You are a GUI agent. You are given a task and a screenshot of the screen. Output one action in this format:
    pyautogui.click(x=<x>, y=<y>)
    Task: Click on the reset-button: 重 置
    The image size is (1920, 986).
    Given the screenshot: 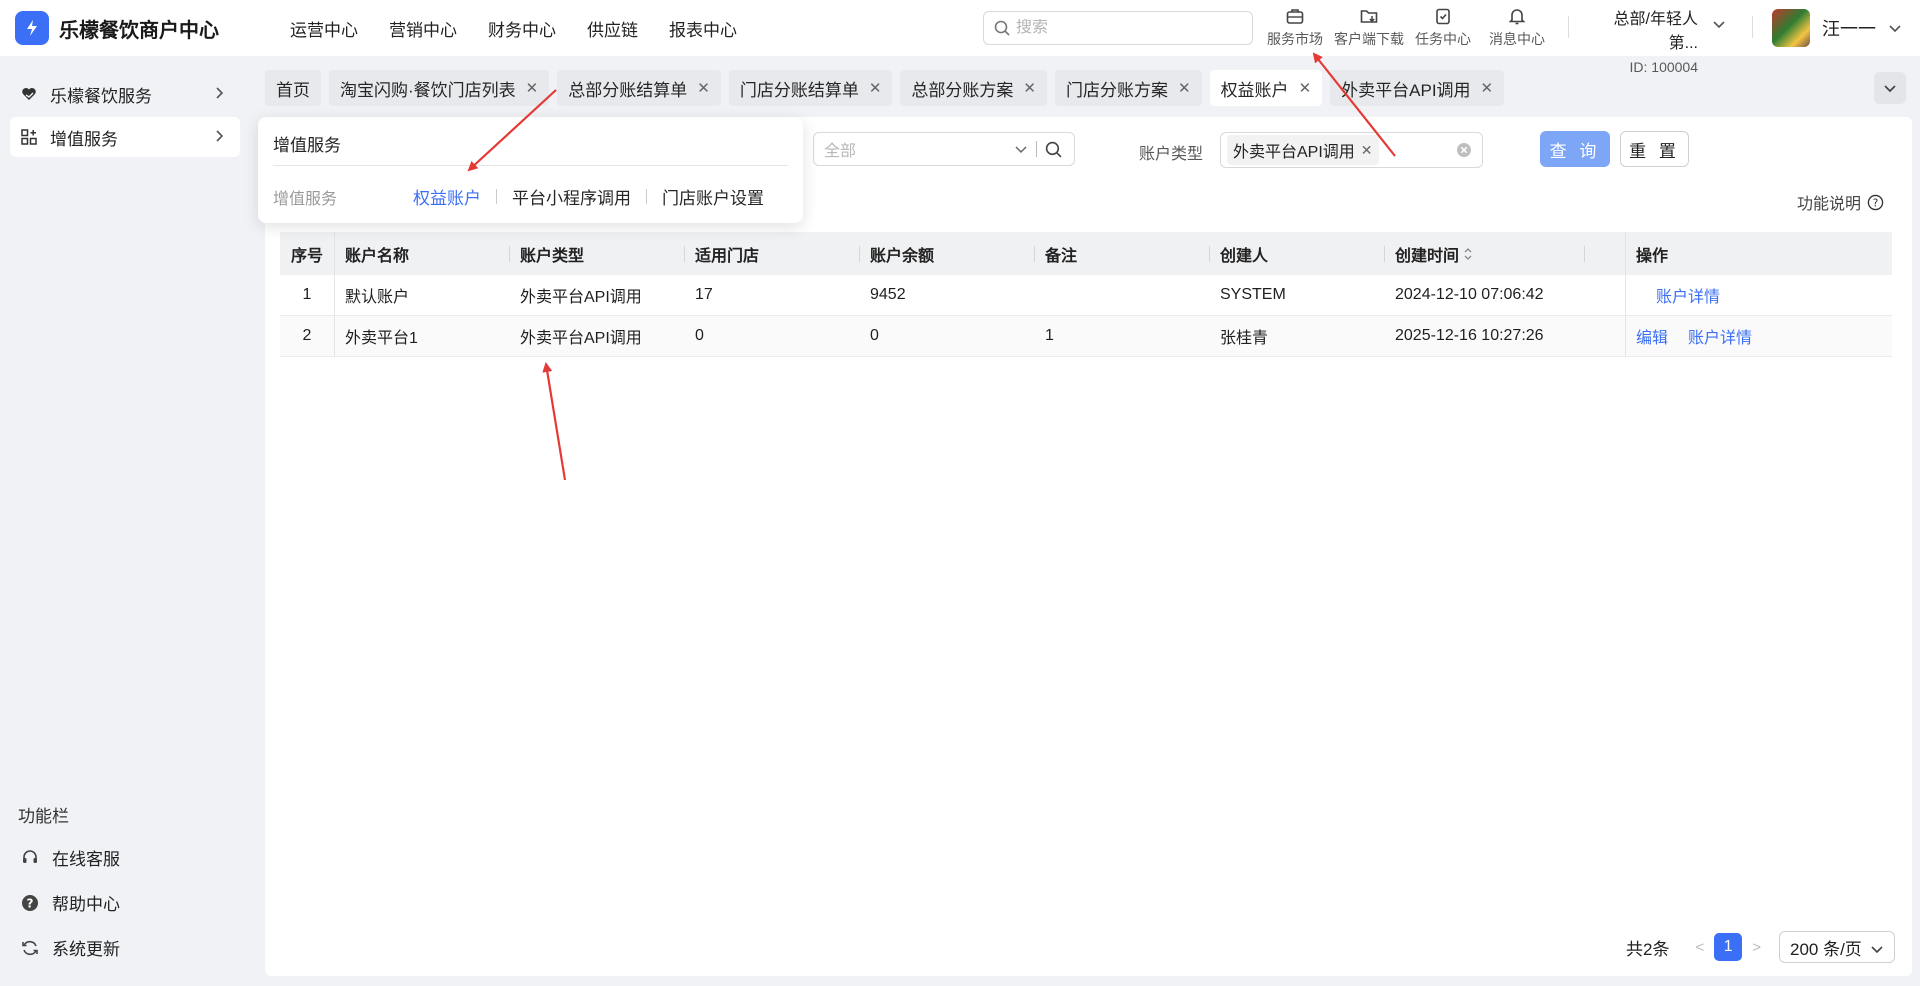 What is the action you would take?
    pyautogui.click(x=1654, y=149)
    